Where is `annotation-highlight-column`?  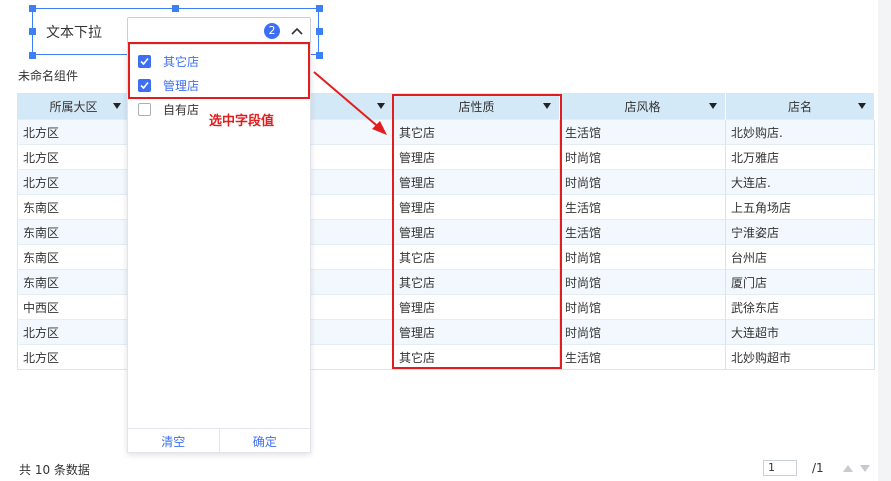 annotation-highlight-column is located at coordinates (477, 231).